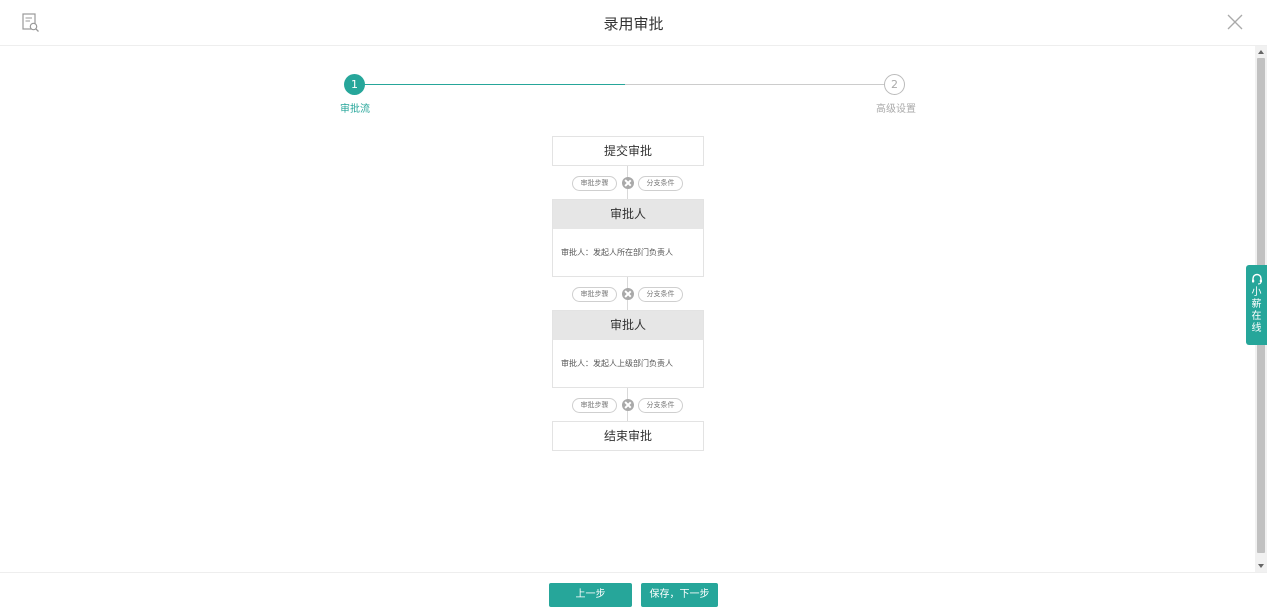 The height and width of the screenshot is (612, 1267). Describe the element at coordinates (617, 363) in the screenshot. I see `approver-node-detail: 审批人：发起人上级部门负责人` at that location.